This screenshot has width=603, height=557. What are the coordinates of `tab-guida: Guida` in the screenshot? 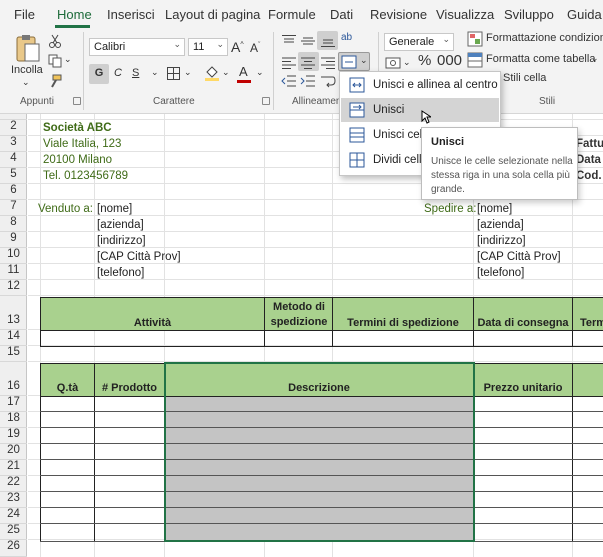 It's located at (584, 14).